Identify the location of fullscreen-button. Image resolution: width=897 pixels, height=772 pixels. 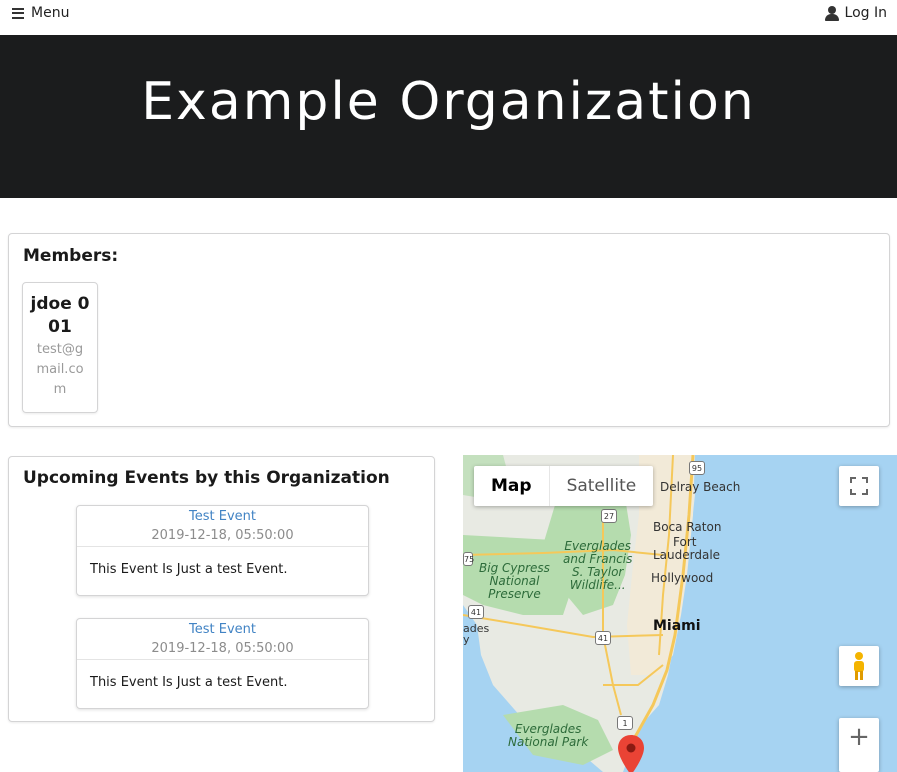
(859, 486).